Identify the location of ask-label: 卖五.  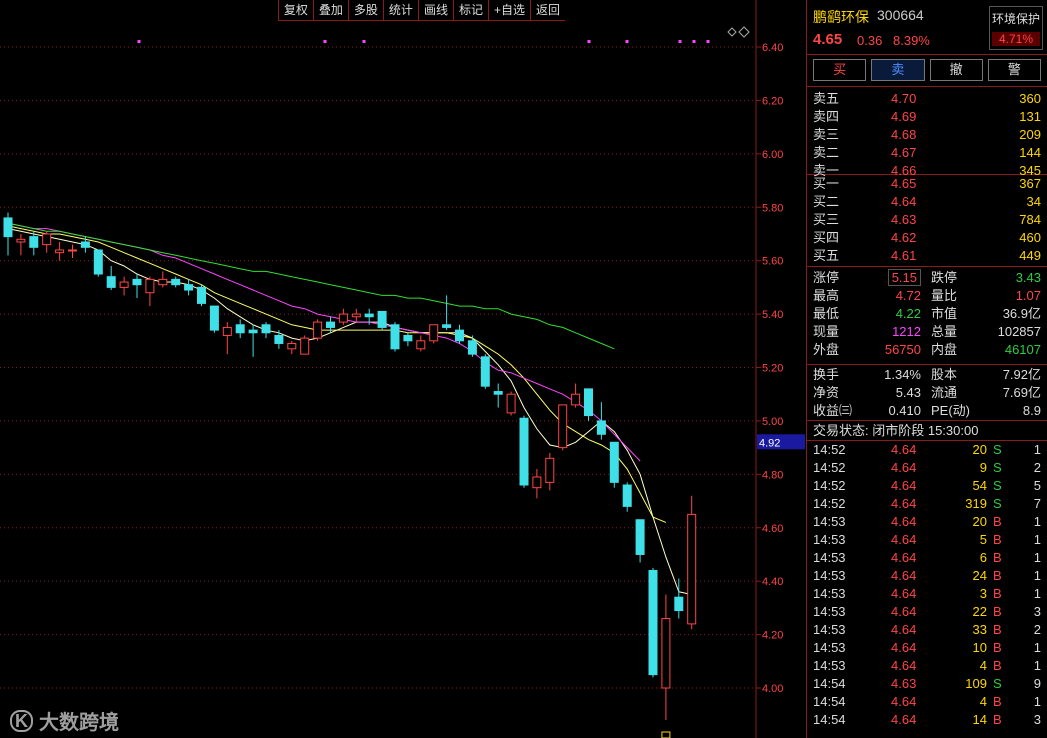
(826, 98).